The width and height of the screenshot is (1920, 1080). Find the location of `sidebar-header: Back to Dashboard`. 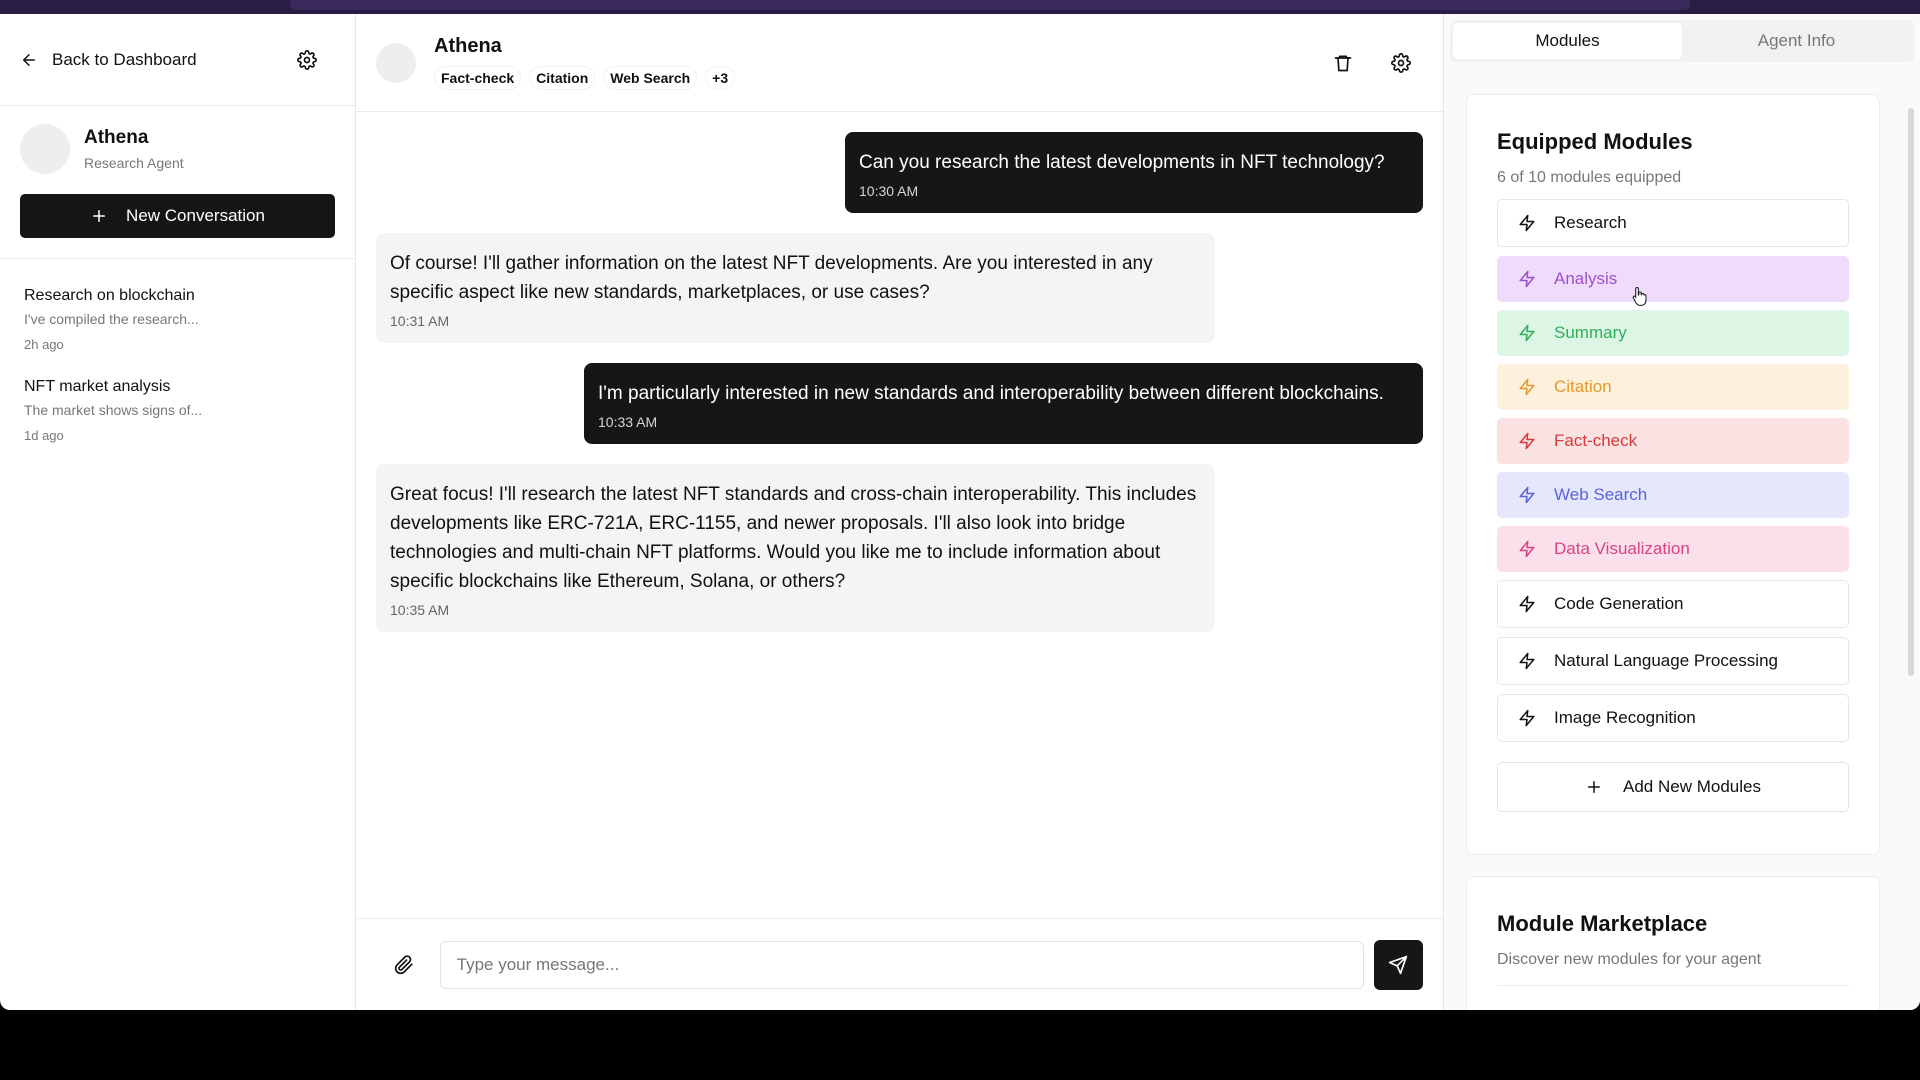

sidebar-header: Back to Dashboard is located at coordinates (177, 60).